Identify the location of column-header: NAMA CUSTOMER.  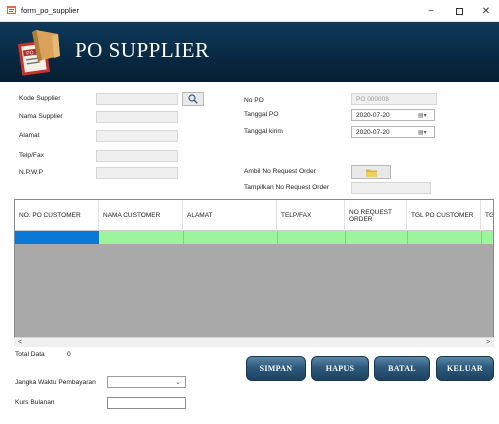
(141, 215).